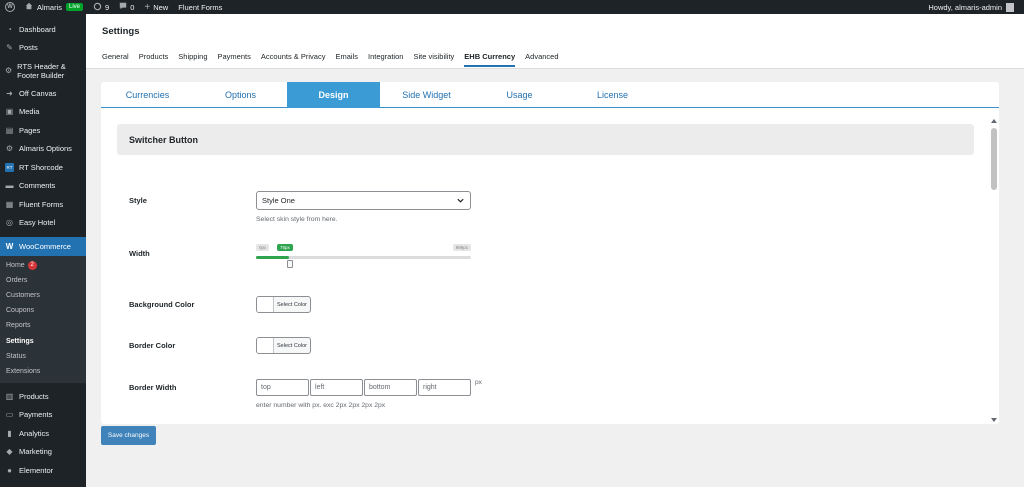 Image resolution: width=1024 pixels, height=487 pixels. I want to click on style-label: Style, so click(138, 200).